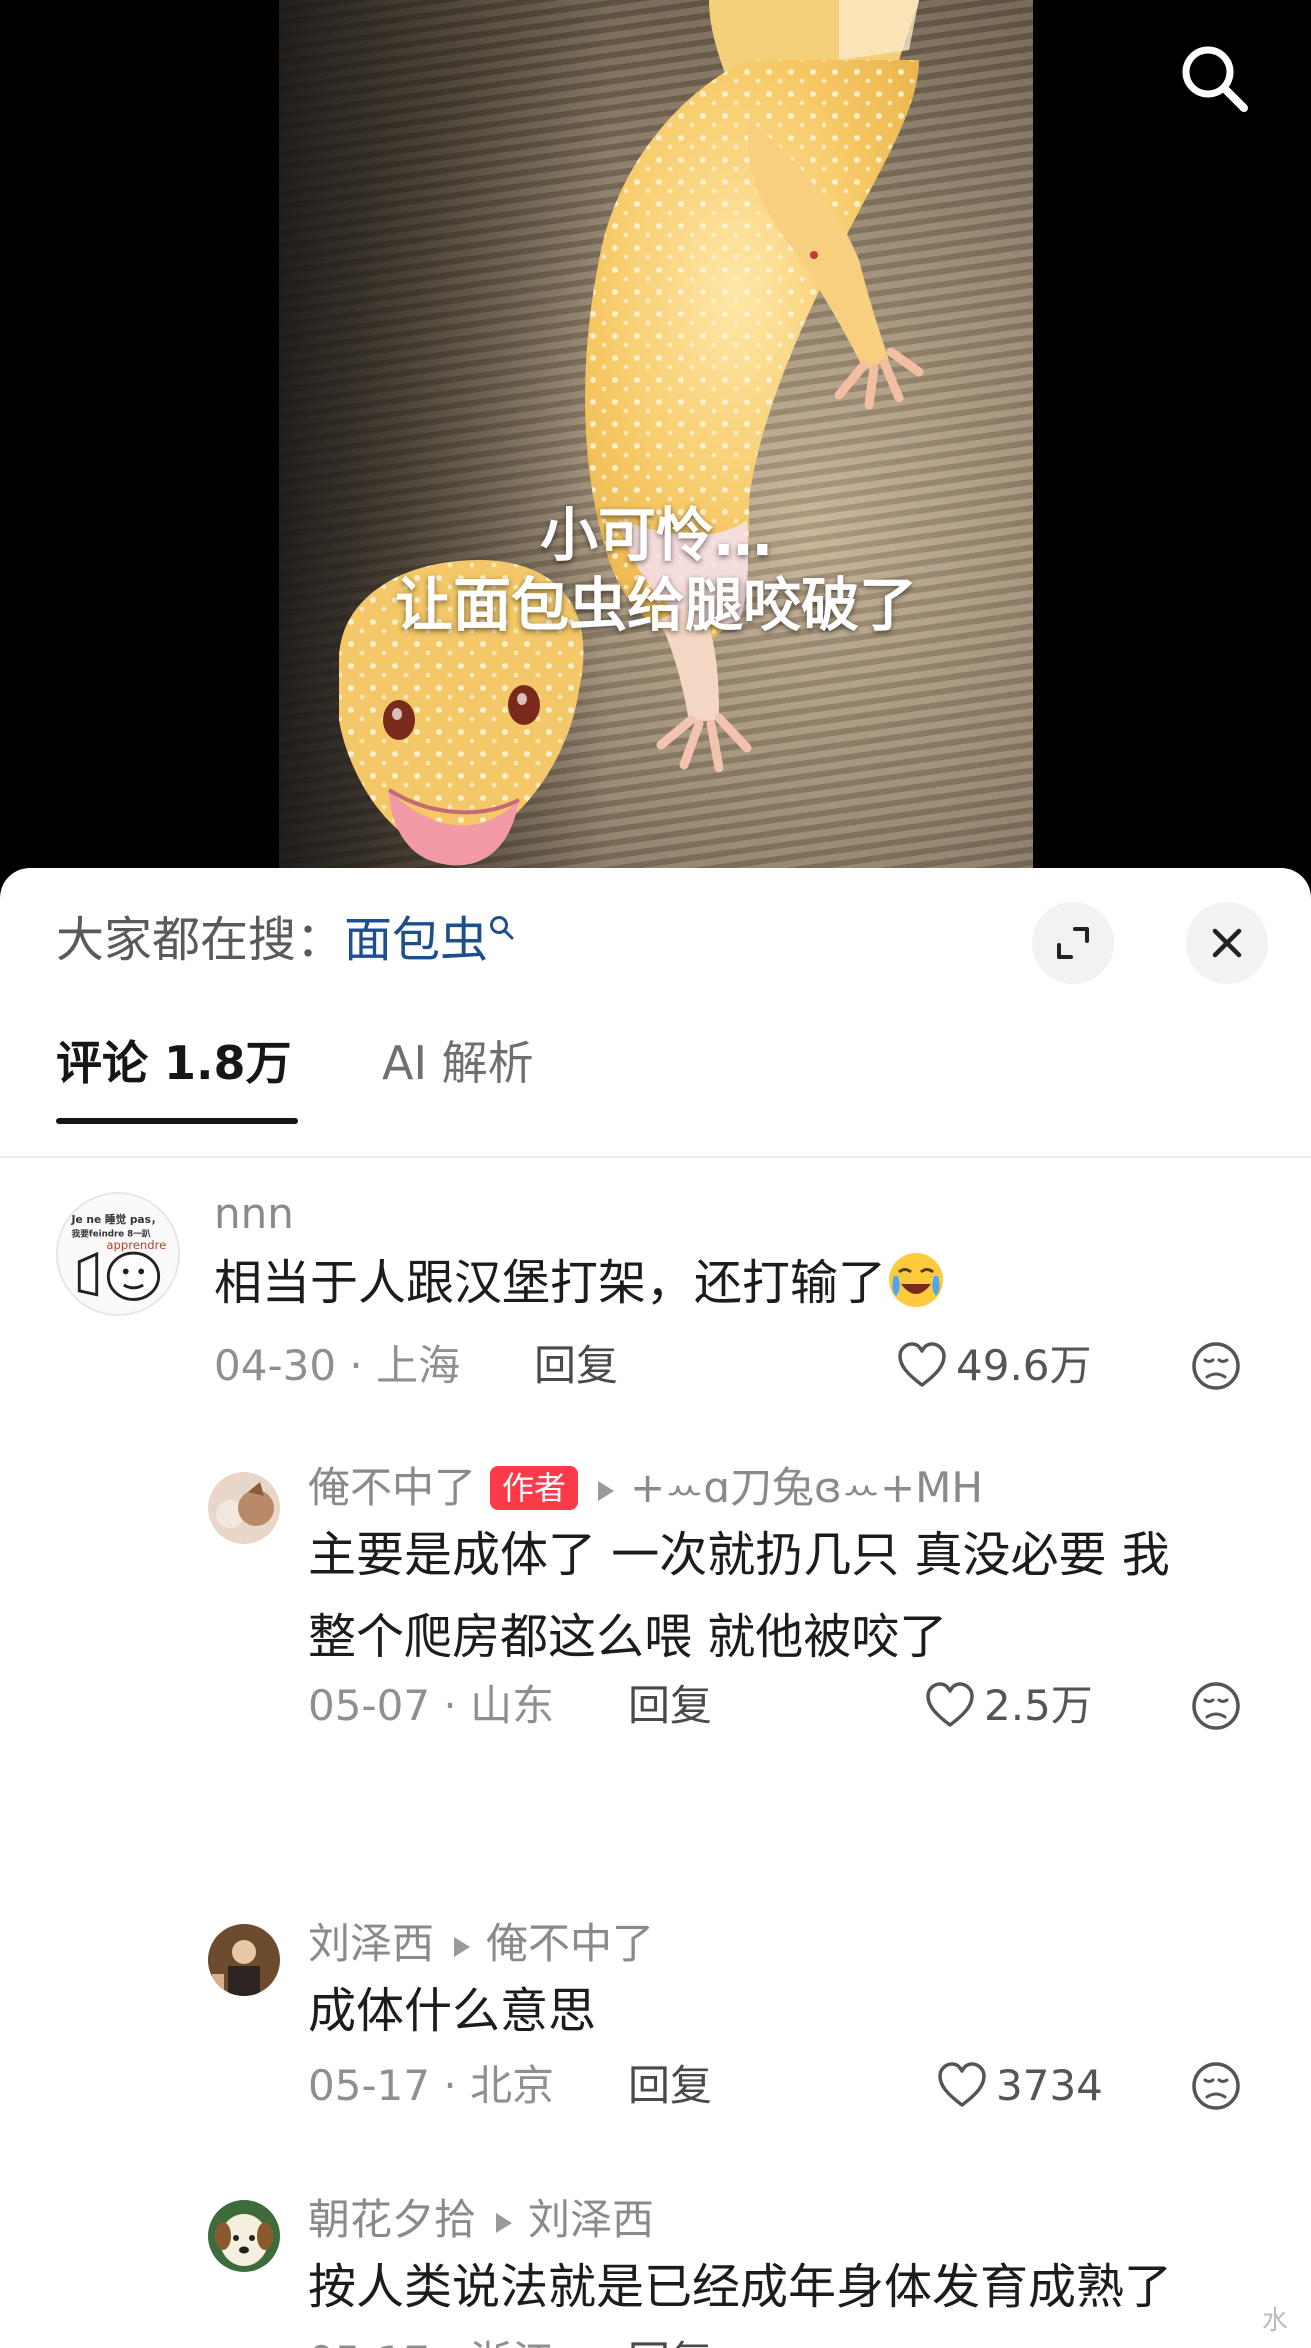 This screenshot has height=2348, width=1311. Describe the element at coordinates (739, 1555) in the screenshot. I see `comment-text-line: 主要是成体了 一次就扔几只 真没必要 我` at that location.